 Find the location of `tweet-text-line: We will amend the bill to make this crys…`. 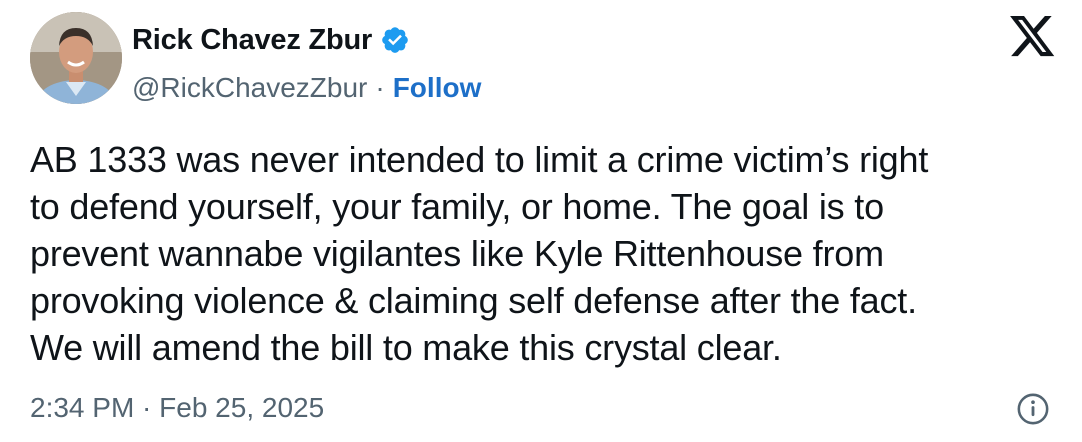

tweet-text-line: We will amend the bill to make this crys… is located at coordinates (406, 347).